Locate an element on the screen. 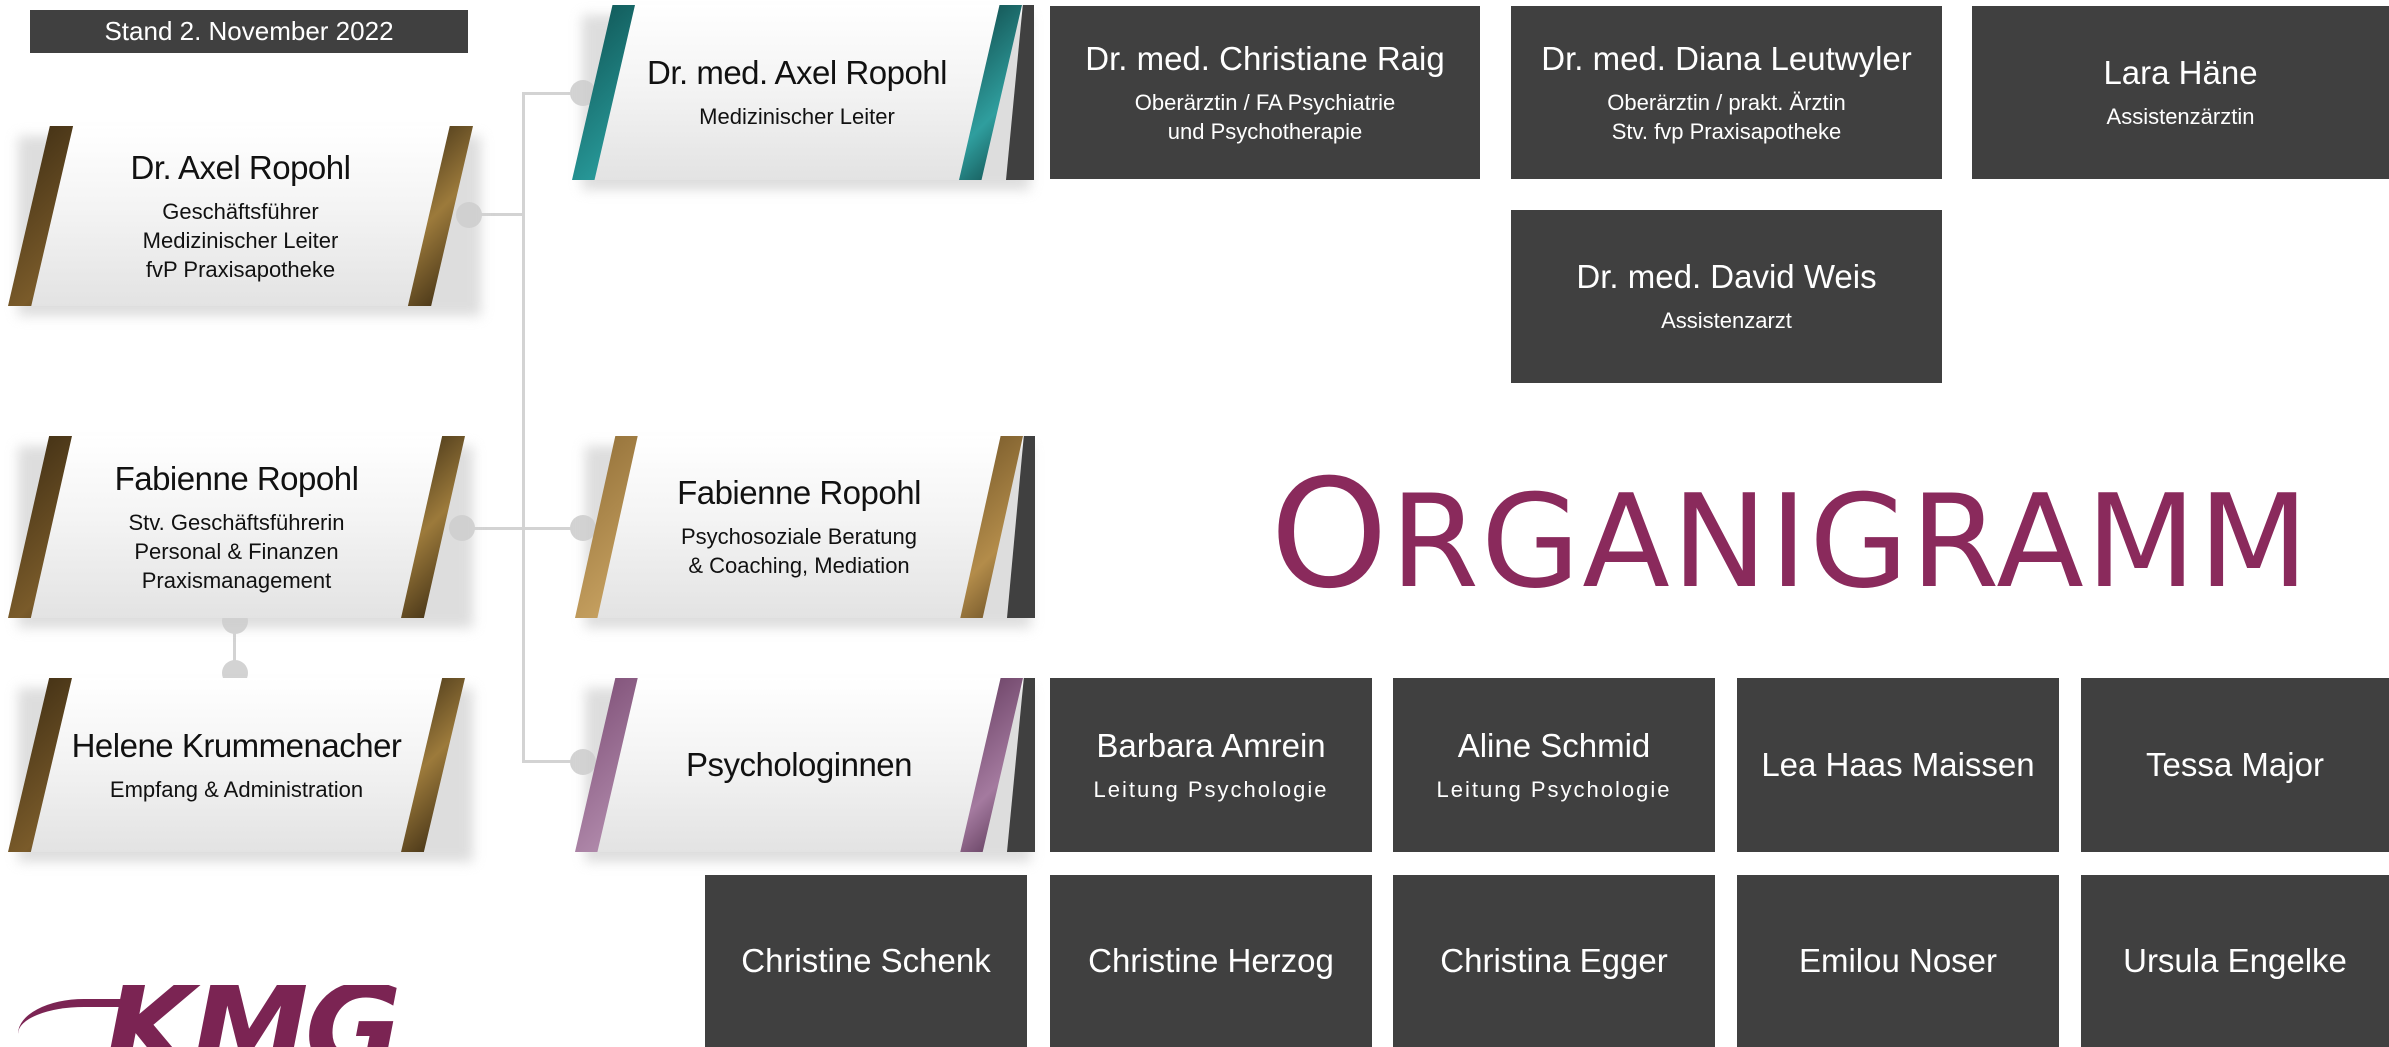  card-name: Dr. Axel Ropohl is located at coordinates (240, 167).